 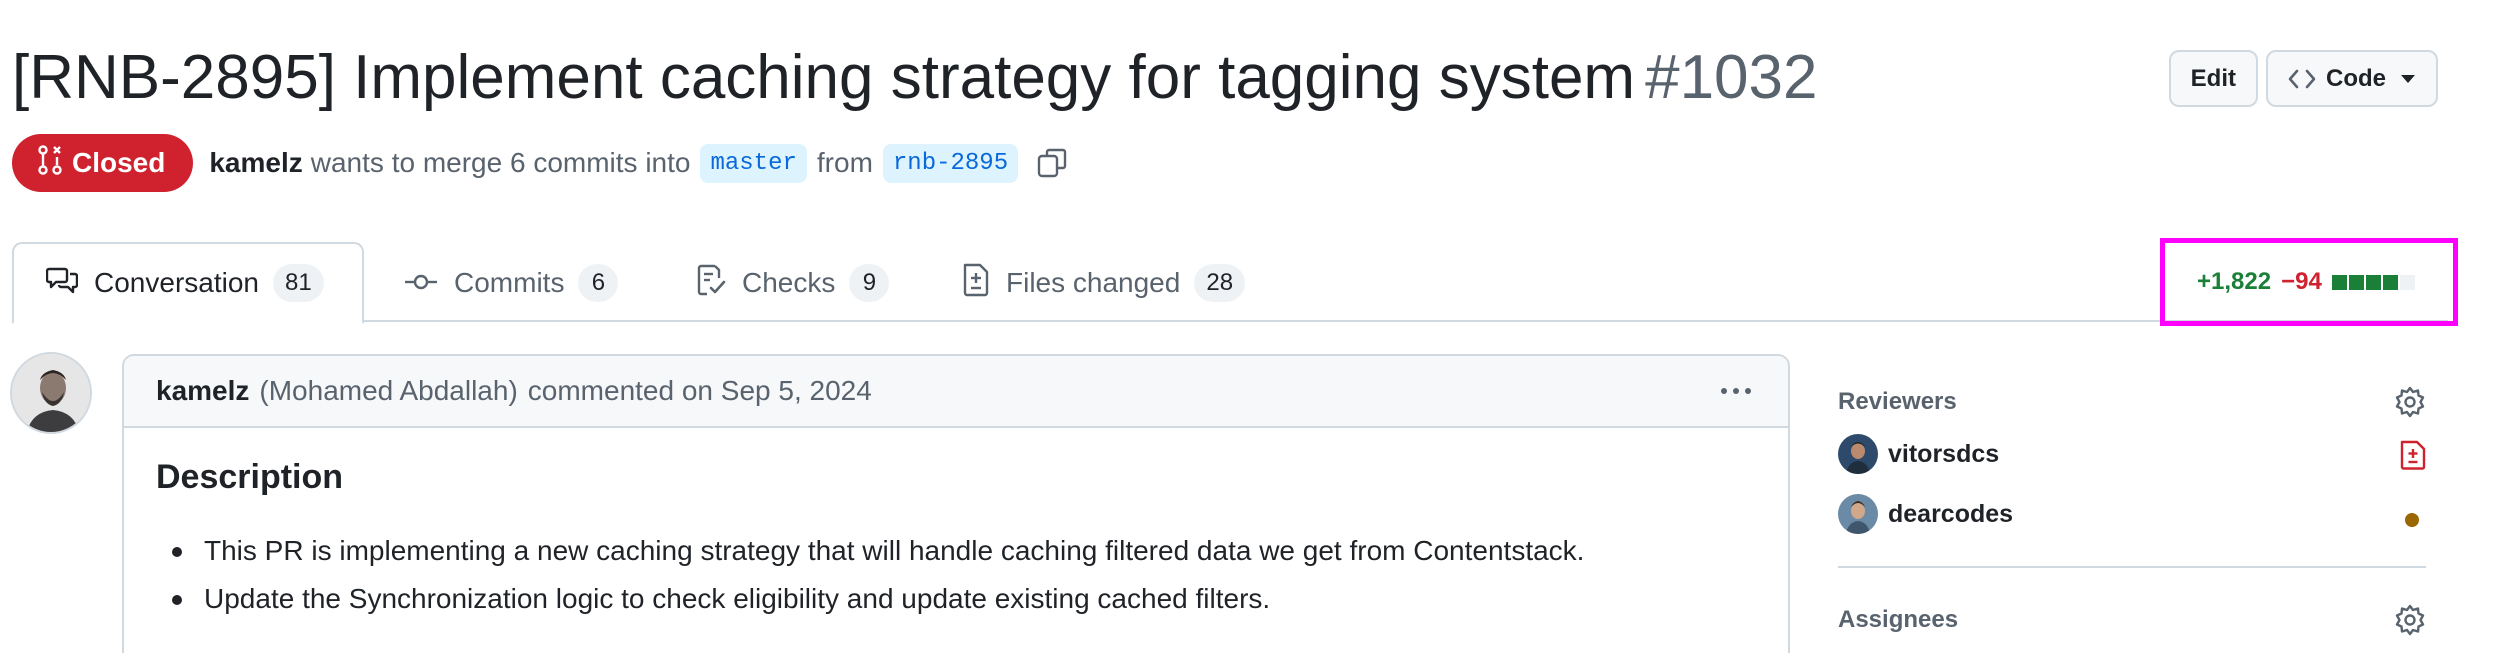 What do you see at coordinates (2356, 78) in the screenshot?
I see `code-button-label: Code` at bounding box center [2356, 78].